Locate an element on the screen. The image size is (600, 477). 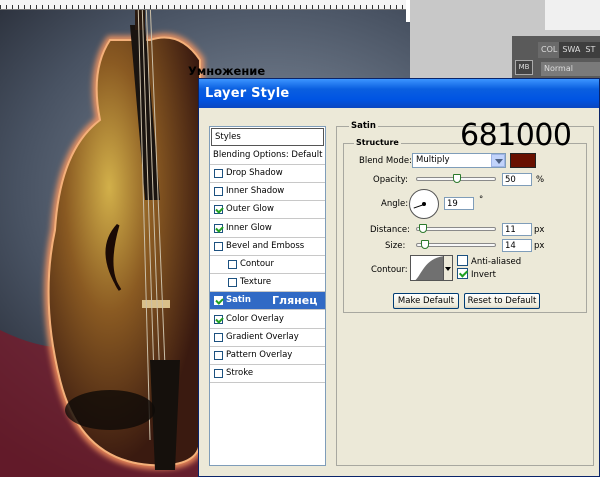
distance-label: Distance: is located at coordinates (390, 230).